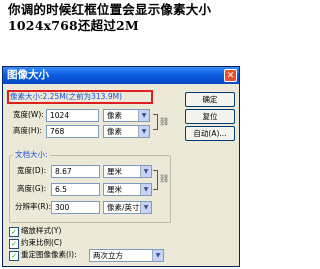 This screenshot has height=269, width=320. I want to click on caption: 你调的时候红框位置会显示像素大小 1024x768还超过2M, so click(124, 18).